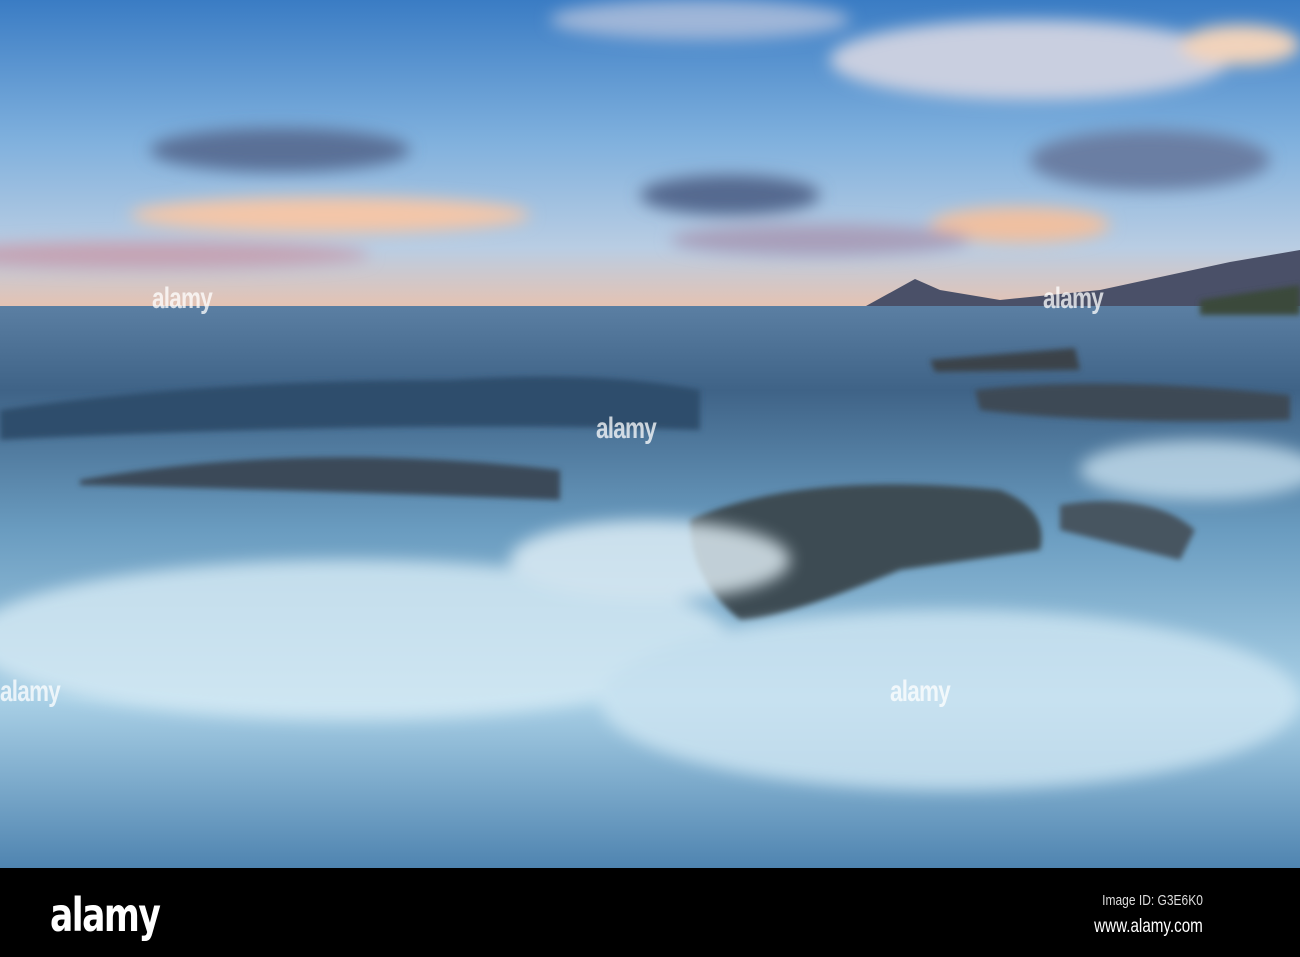 This screenshot has width=1300, height=957. I want to click on alamy-logo: alamy, so click(105, 915).